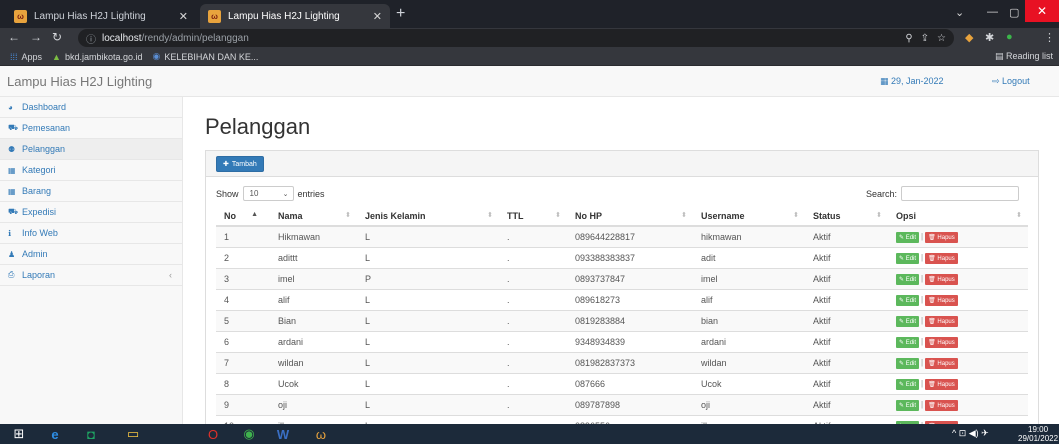 Image resolution: width=1059 pixels, height=444 pixels. What do you see at coordinates (26, 57) in the screenshot?
I see `bookmark-apps: ⁞⁞⁞ Apps` at bounding box center [26, 57].